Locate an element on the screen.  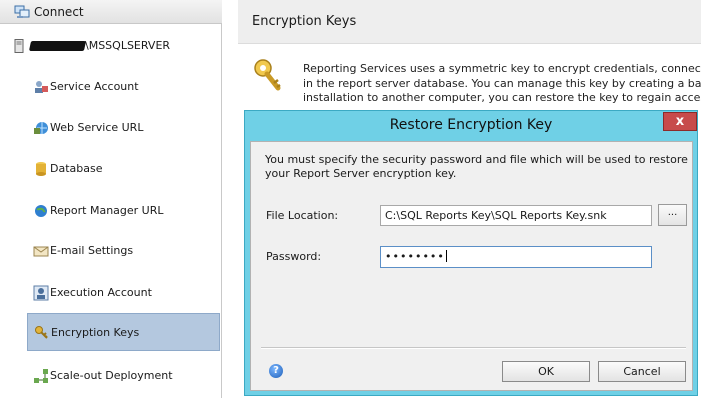
close-button: x is located at coordinates (680, 121).